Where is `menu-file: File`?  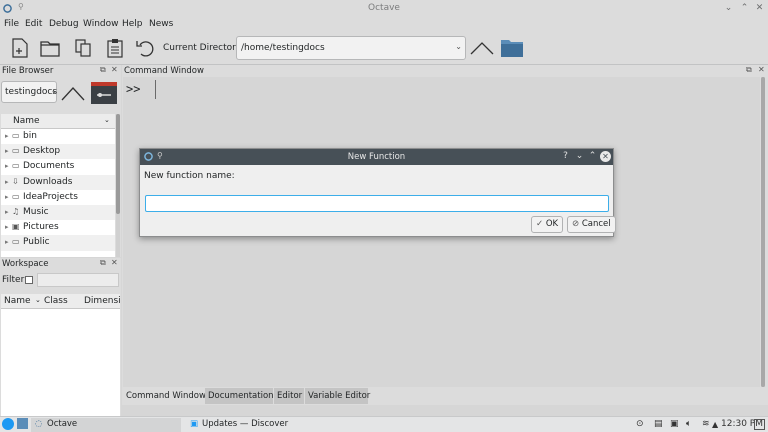 menu-file: File is located at coordinates (11, 24).